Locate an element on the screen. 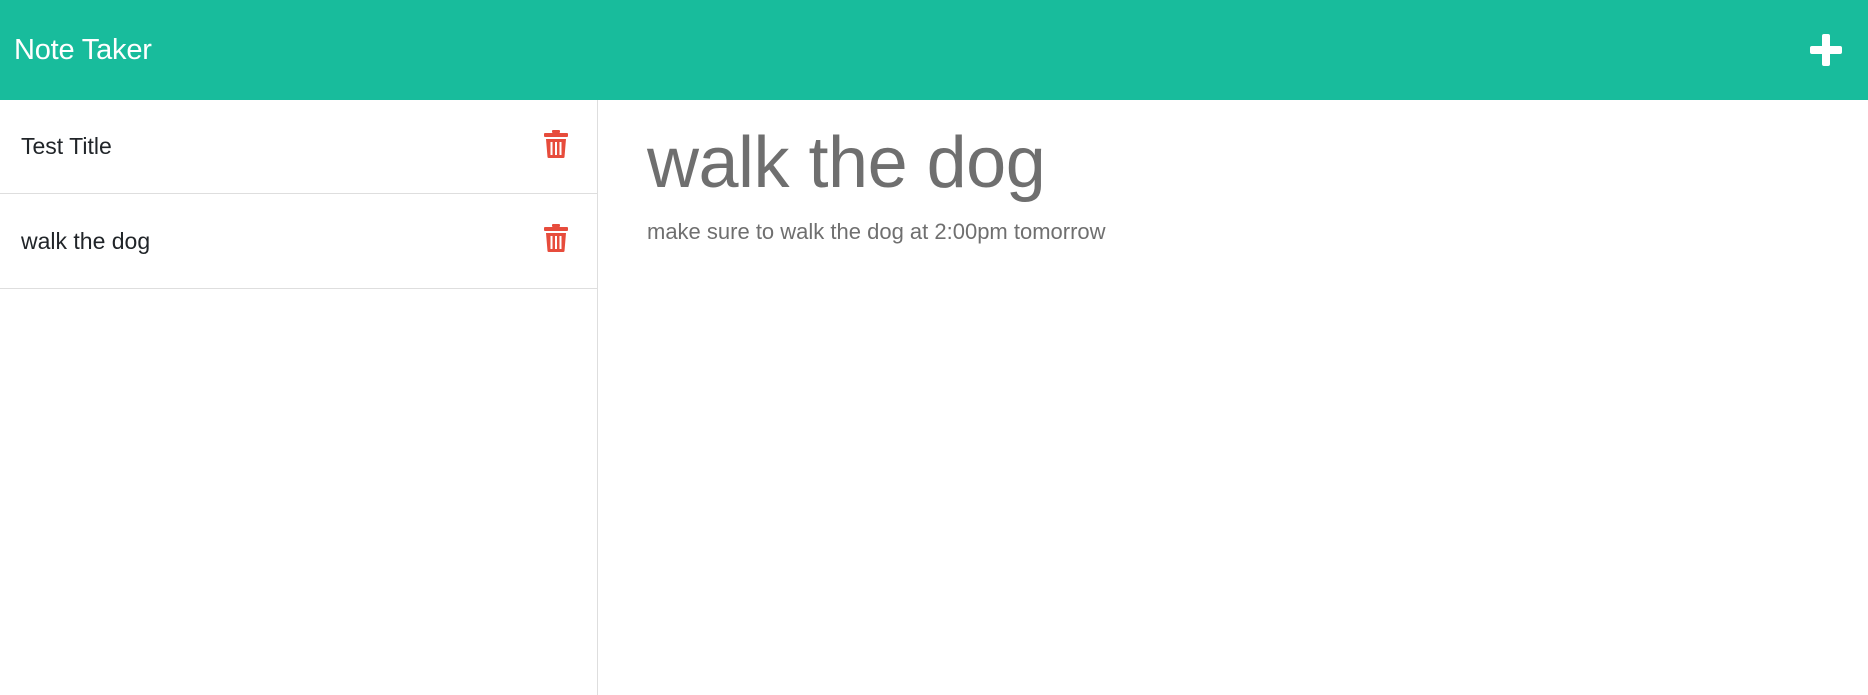 Image resolution: width=1868 pixels, height=695 pixels. new-note-button is located at coordinates (1826, 50).